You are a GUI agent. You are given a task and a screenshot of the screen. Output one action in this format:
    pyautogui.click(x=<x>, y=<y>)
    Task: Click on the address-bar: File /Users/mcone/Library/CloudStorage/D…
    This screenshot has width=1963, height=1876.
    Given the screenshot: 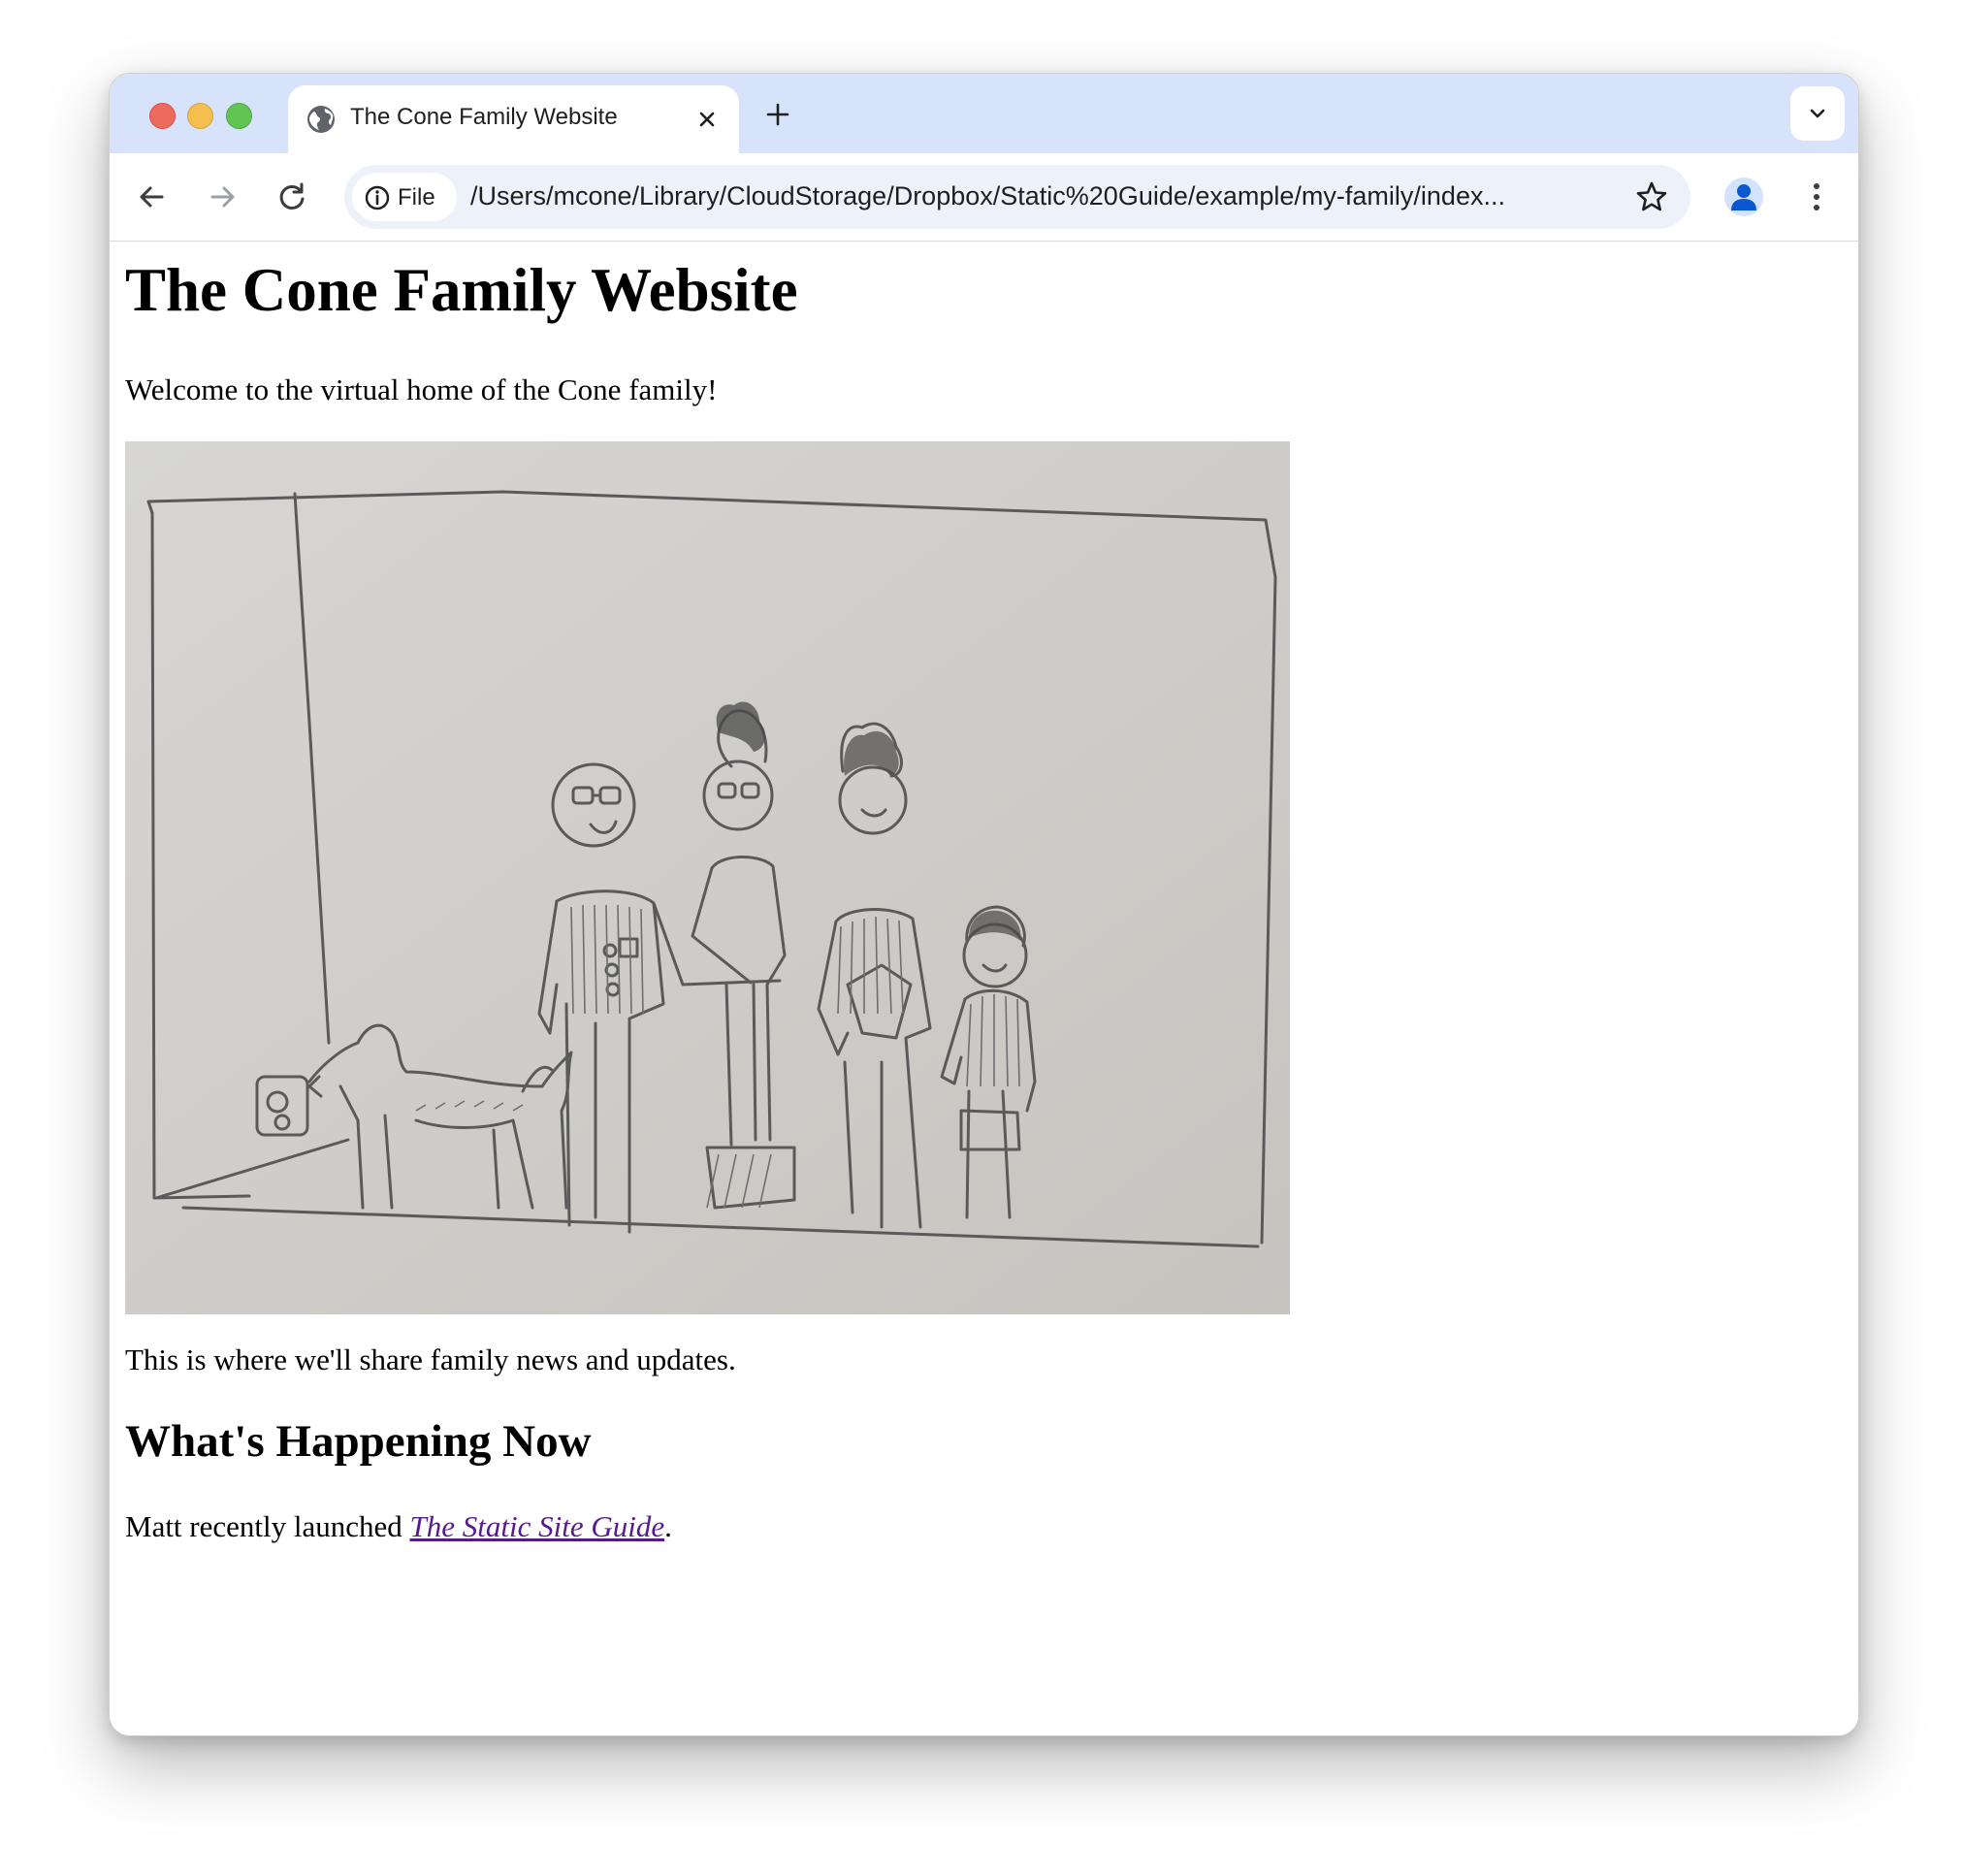 What is the action you would take?
    pyautogui.click(x=1017, y=197)
    